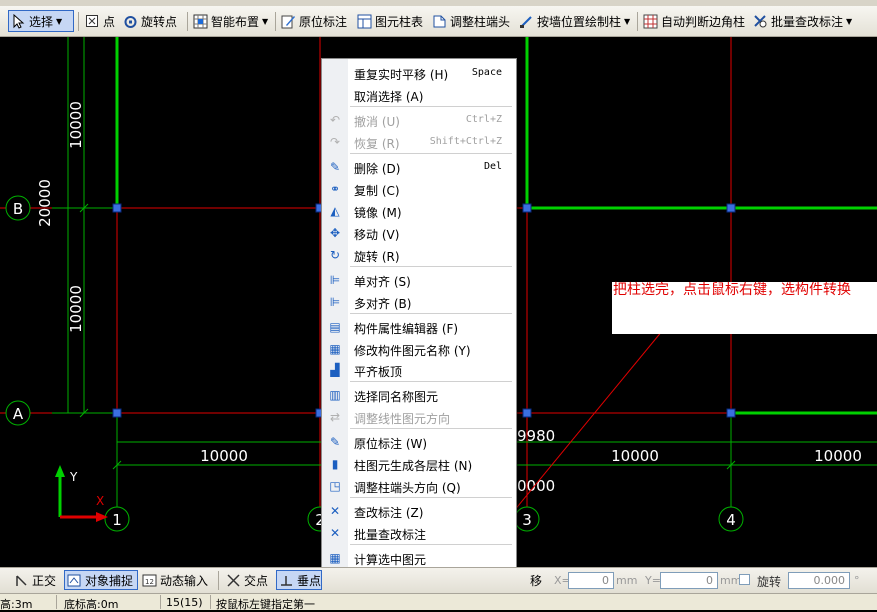 This screenshot has height=612, width=877. I want to click on auto-corner-label: 自动判断边角柱, so click(703, 21).